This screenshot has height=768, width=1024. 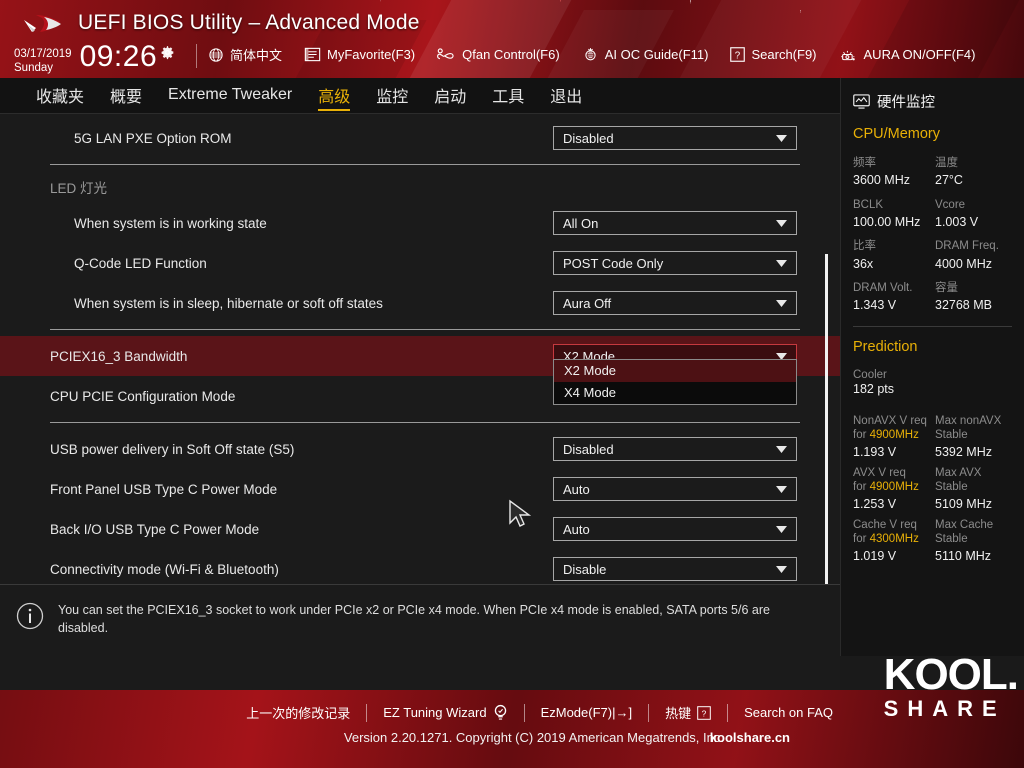 I want to click on dropdown-value: POST Code Only, so click(x=613, y=263).